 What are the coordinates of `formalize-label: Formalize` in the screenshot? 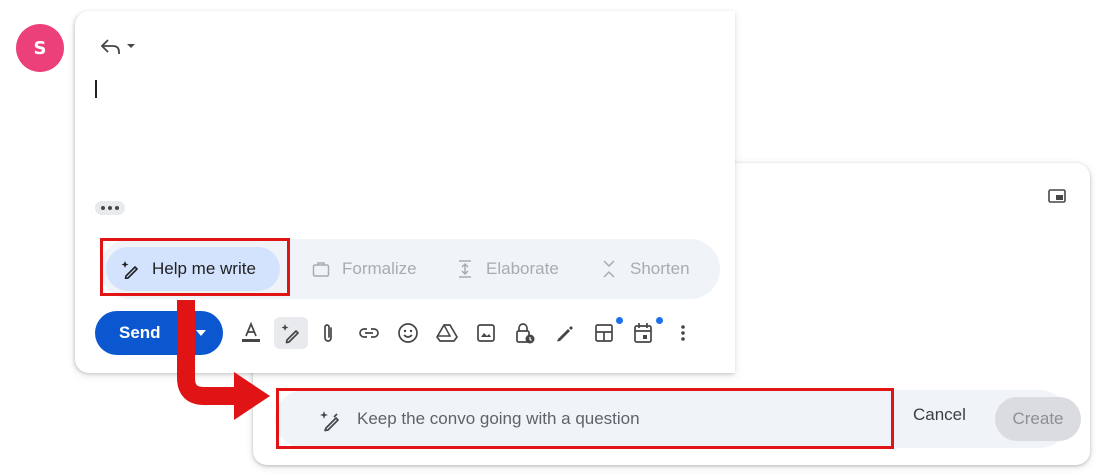 It's located at (379, 268).